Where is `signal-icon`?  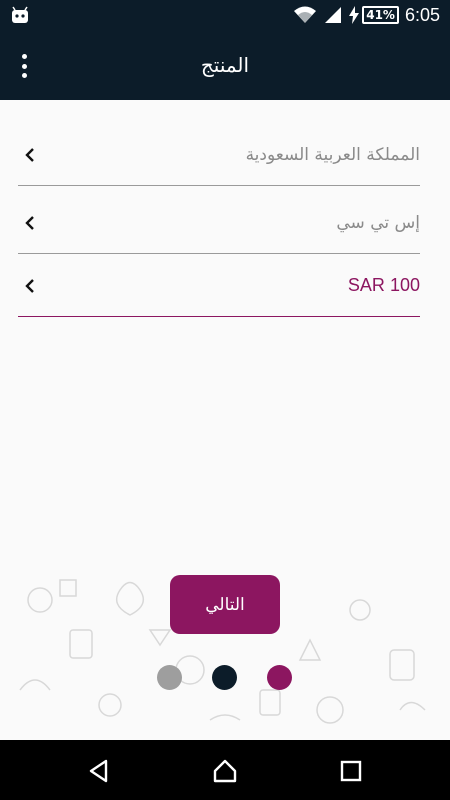
signal-icon is located at coordinates (333, 15).